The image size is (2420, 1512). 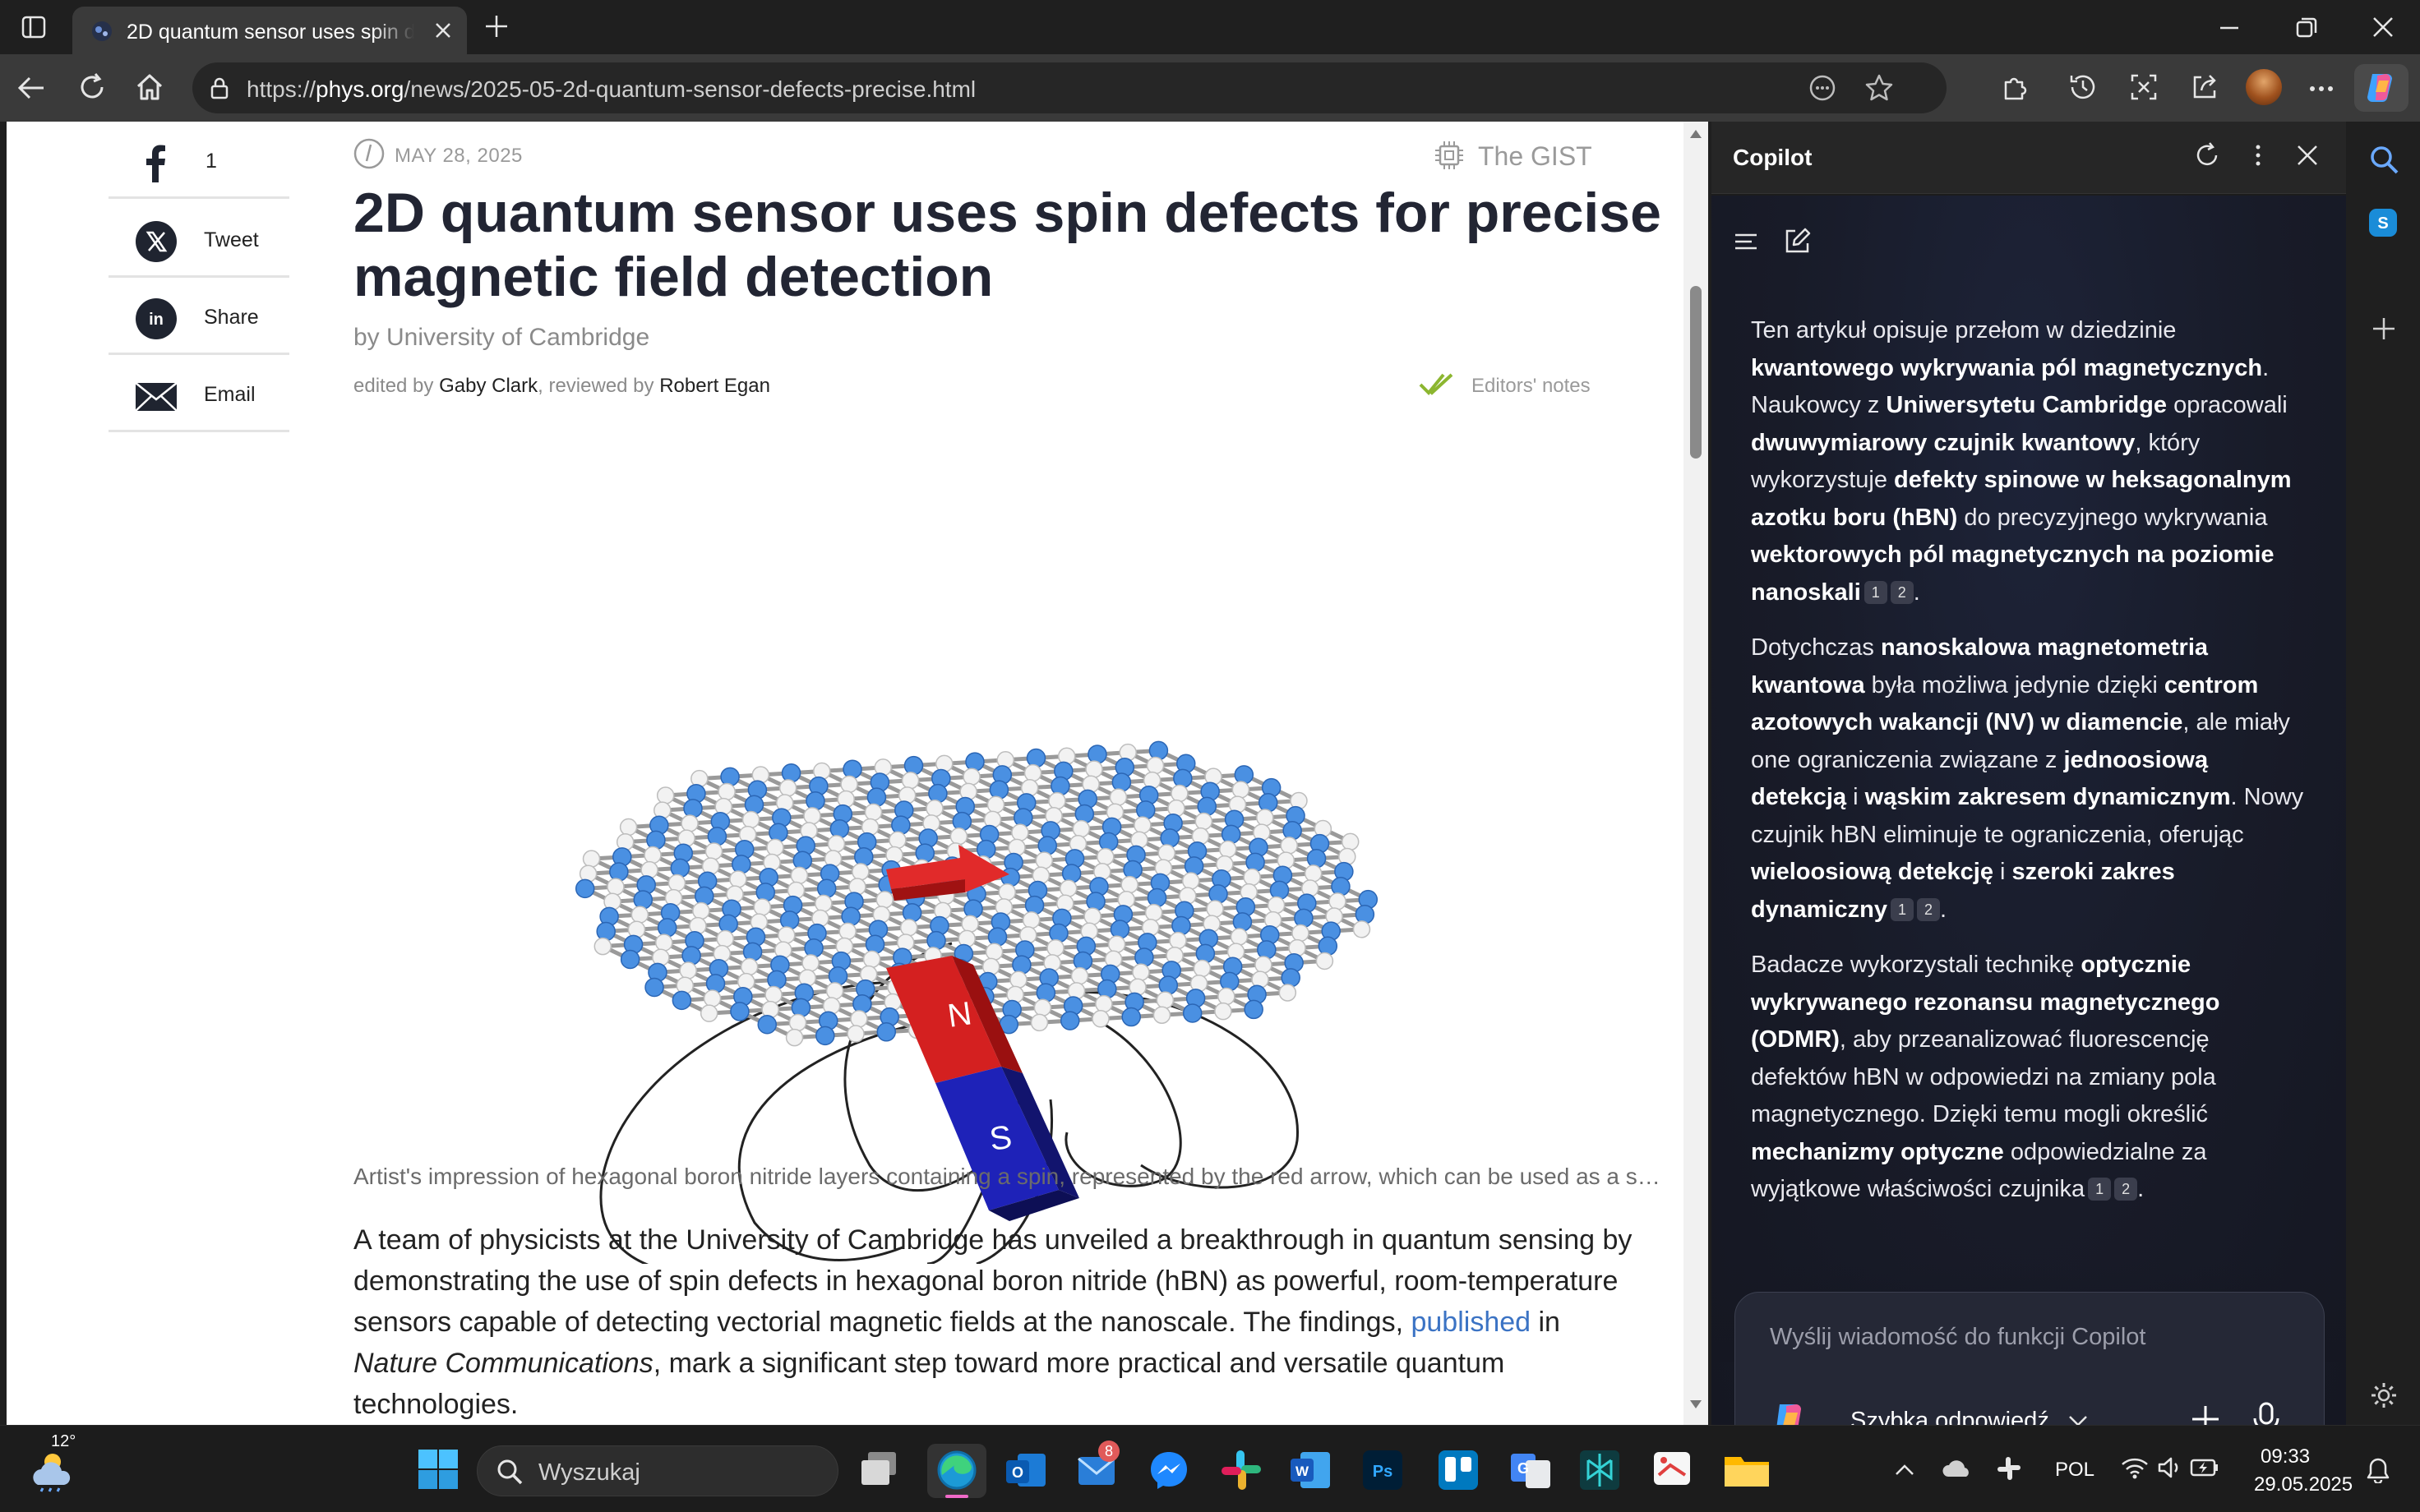 I want to click on site-info-icon, so click(x=219, y=88).